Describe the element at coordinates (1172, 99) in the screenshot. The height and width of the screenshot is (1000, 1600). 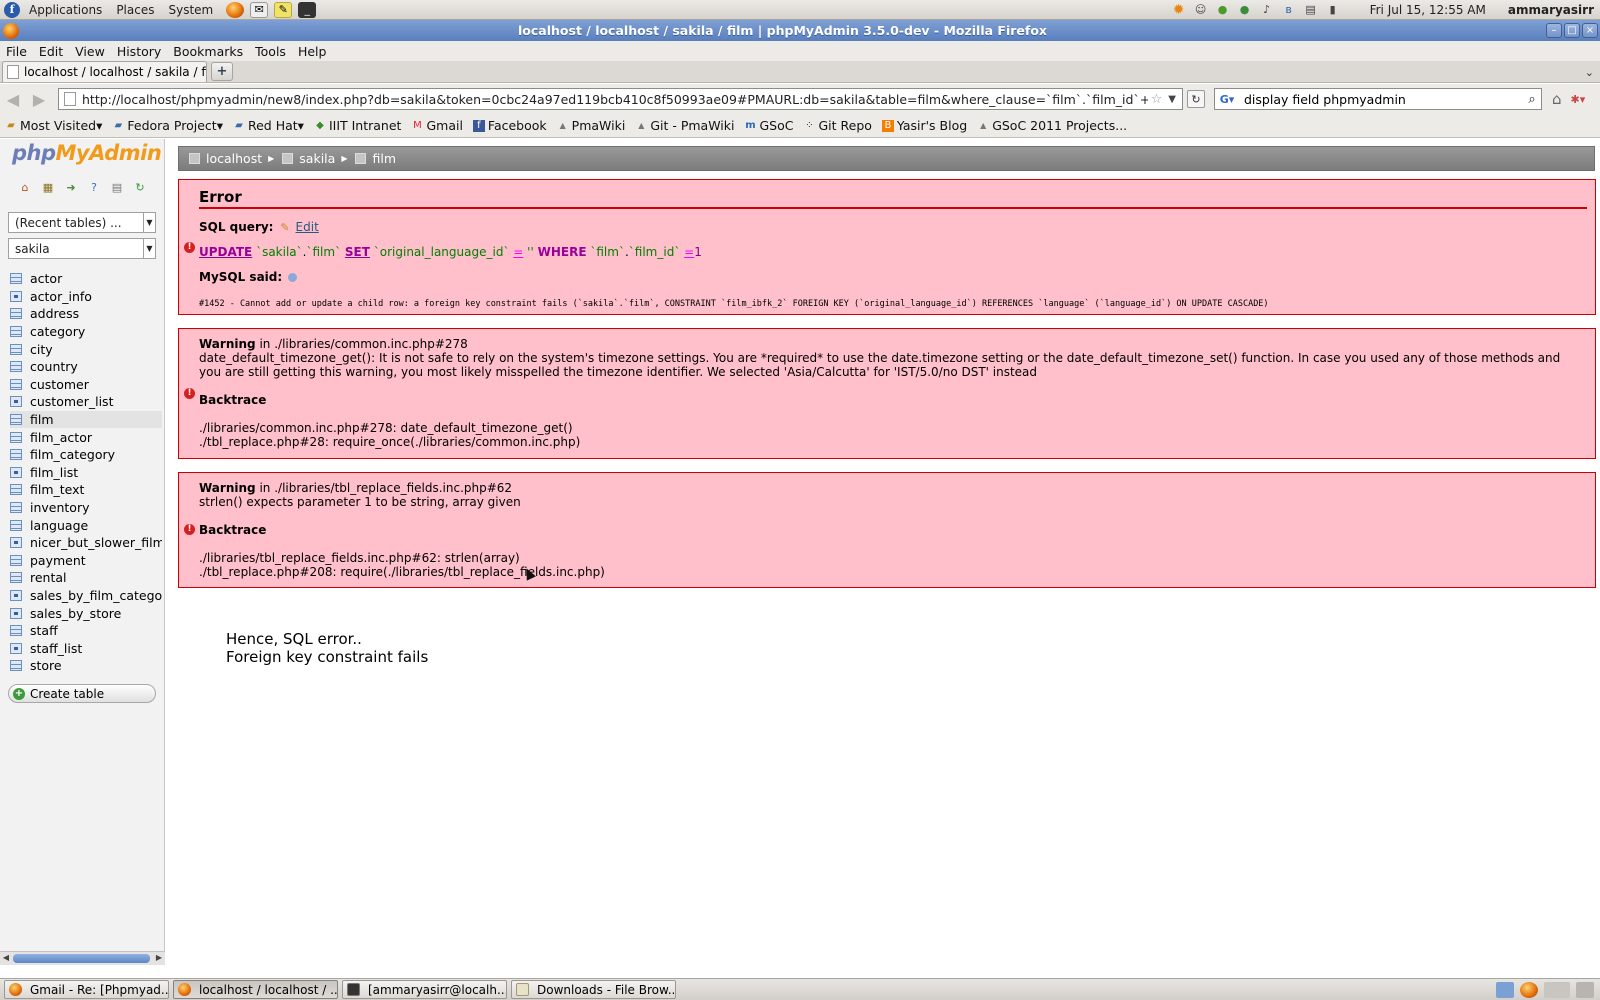
I see `url-history-dropdown-icon: ▼` at that location.